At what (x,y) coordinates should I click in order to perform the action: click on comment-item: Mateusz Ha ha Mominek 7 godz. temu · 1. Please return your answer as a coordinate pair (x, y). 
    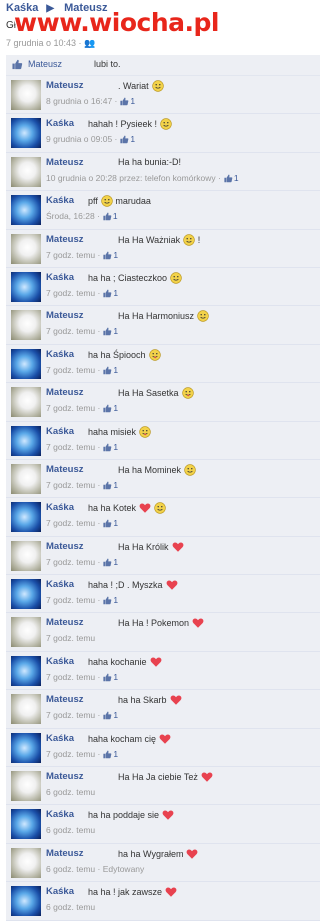
    Looking at the image, I should click on (163, 479).